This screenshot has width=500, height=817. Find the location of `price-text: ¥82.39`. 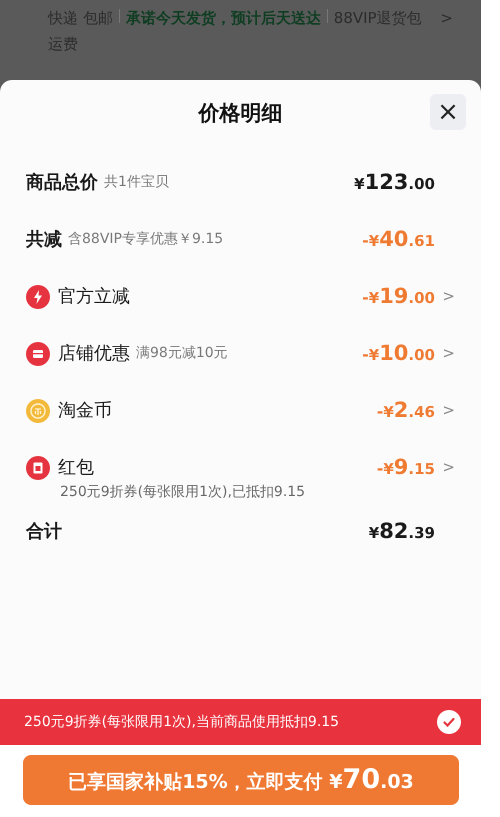

price-text: ¥82.39 is located at coordinates (401, 531).